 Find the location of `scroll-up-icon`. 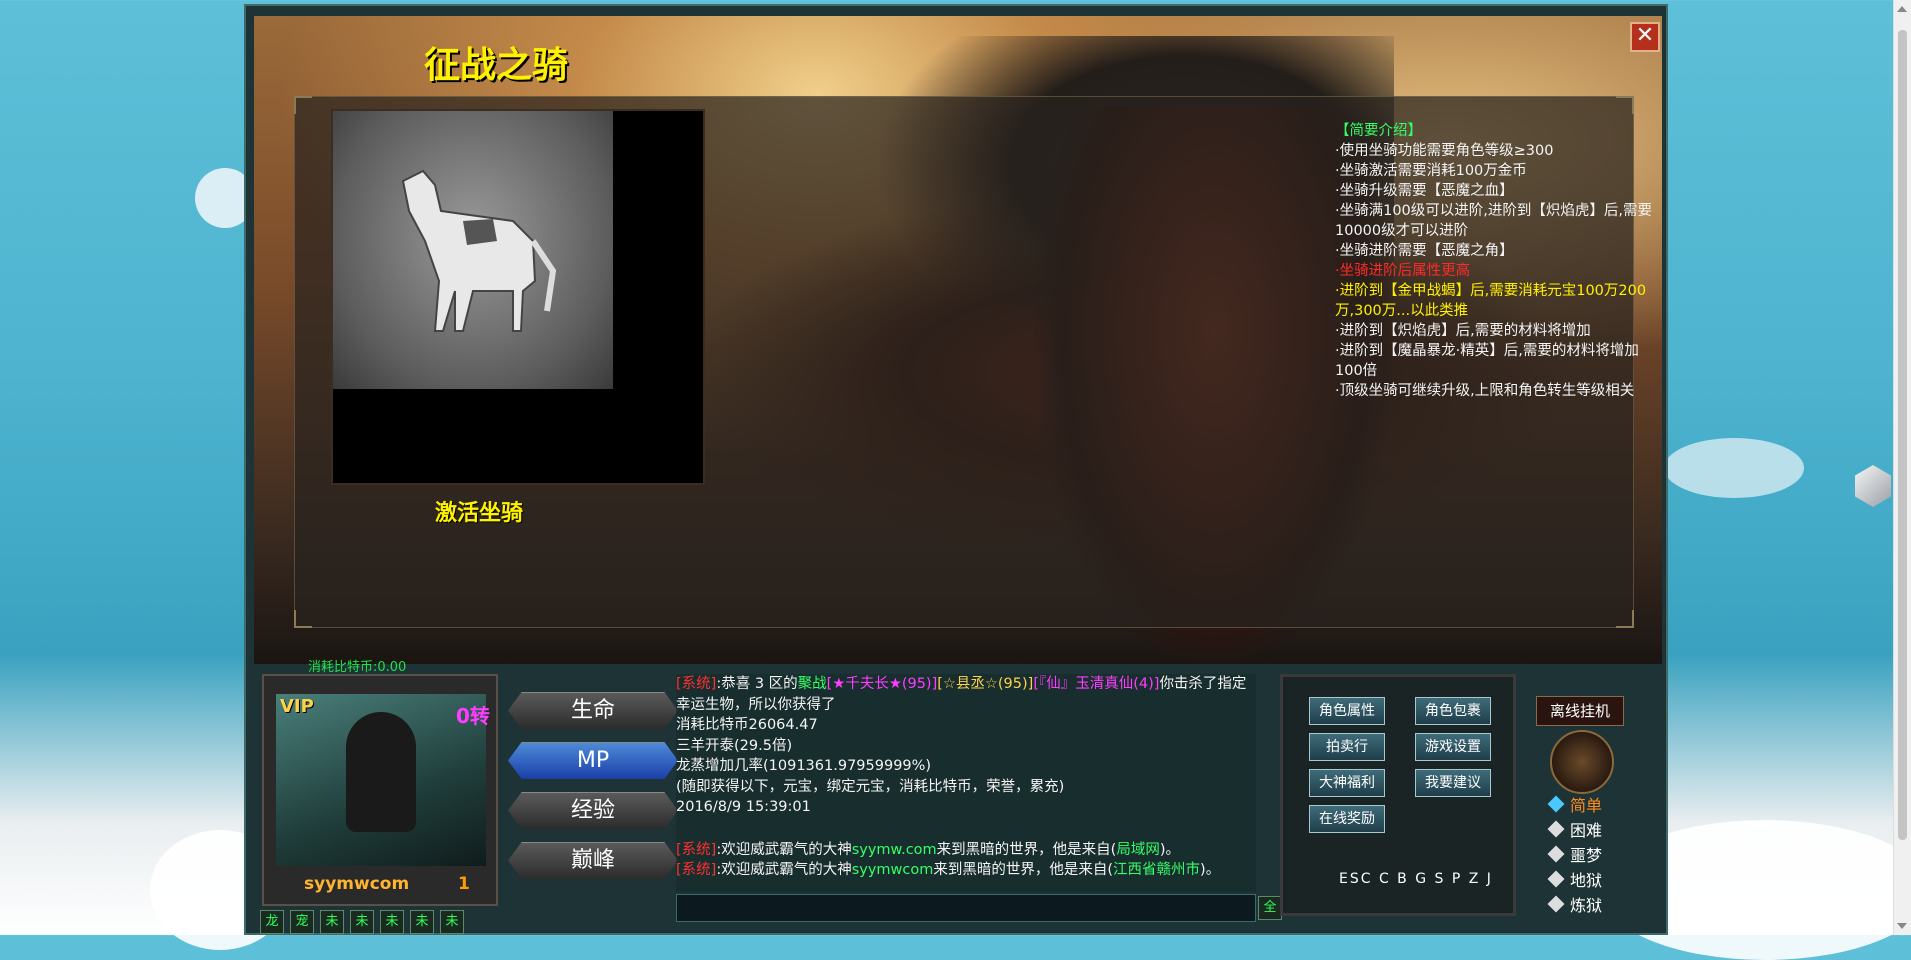

scroll-up-icon is located at coordinates (1902, 9).